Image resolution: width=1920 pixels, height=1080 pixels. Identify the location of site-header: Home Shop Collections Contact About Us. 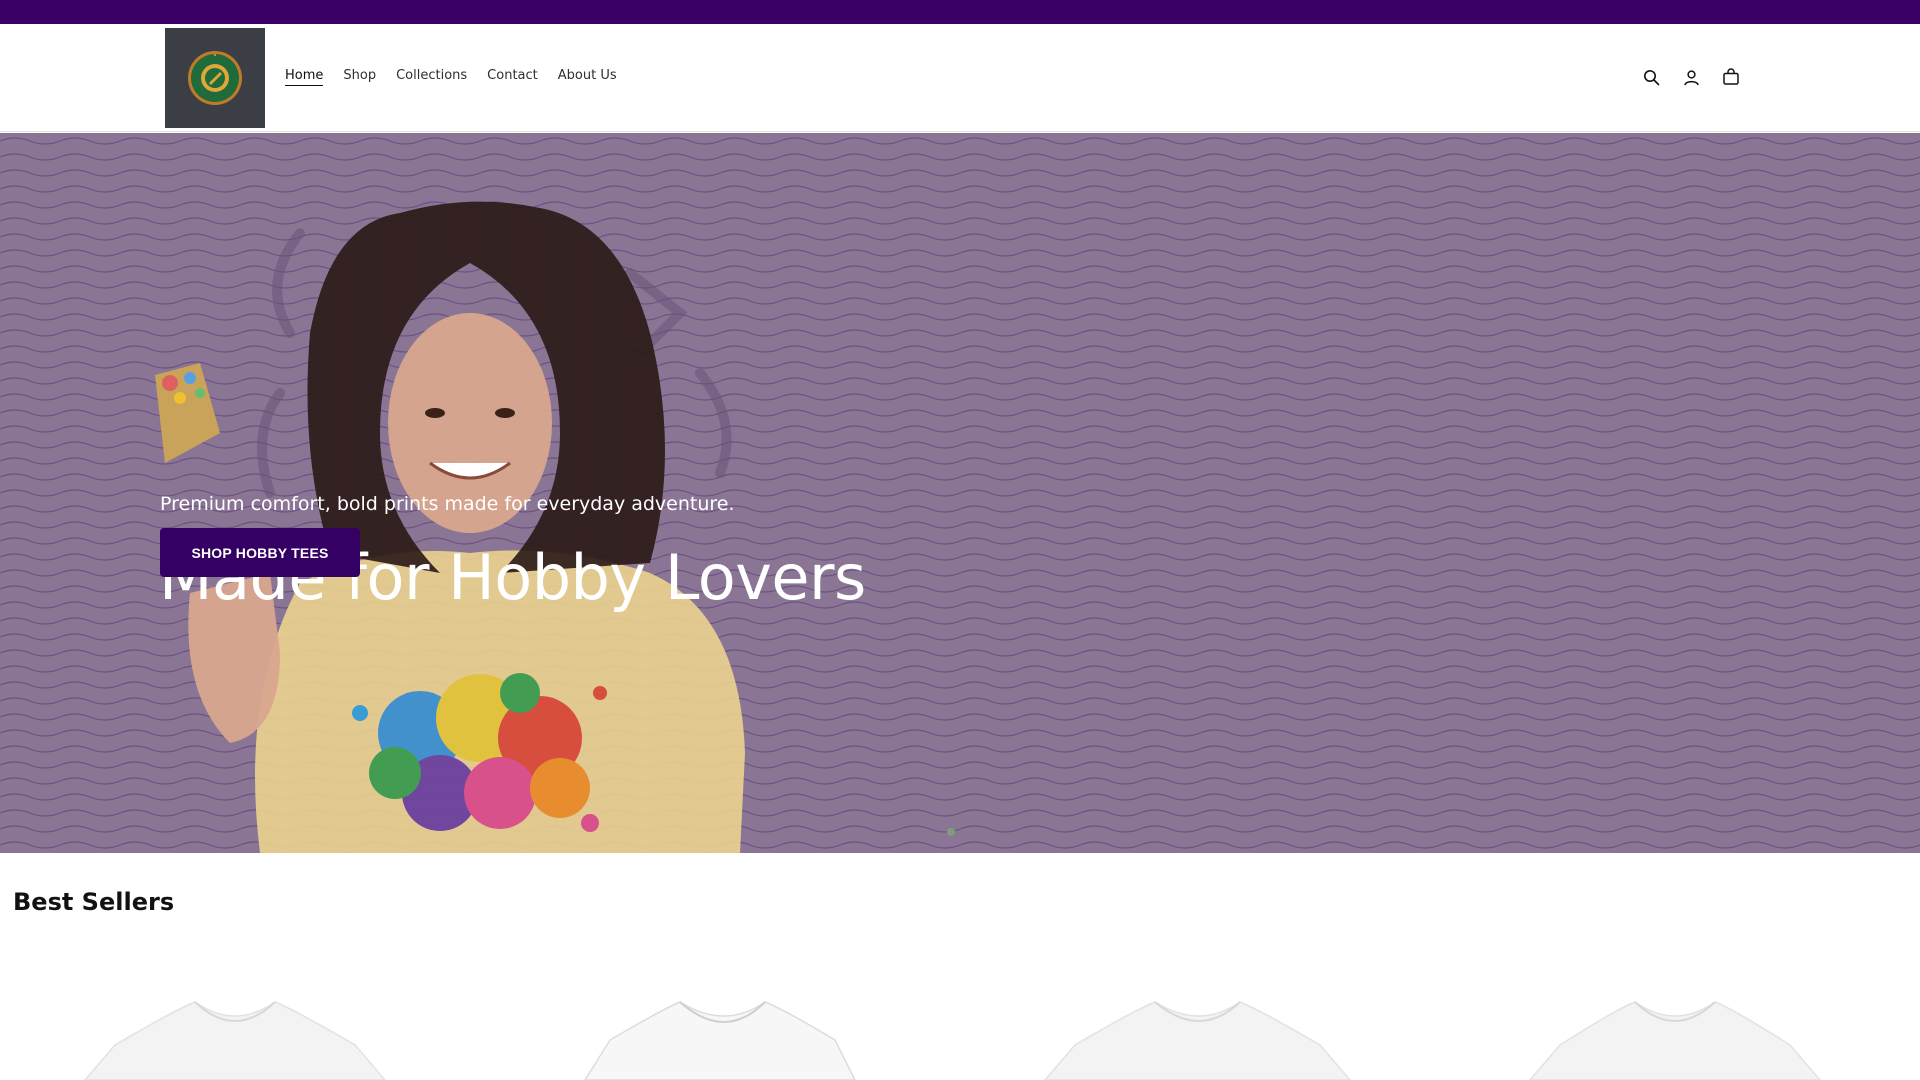
(960, 78).